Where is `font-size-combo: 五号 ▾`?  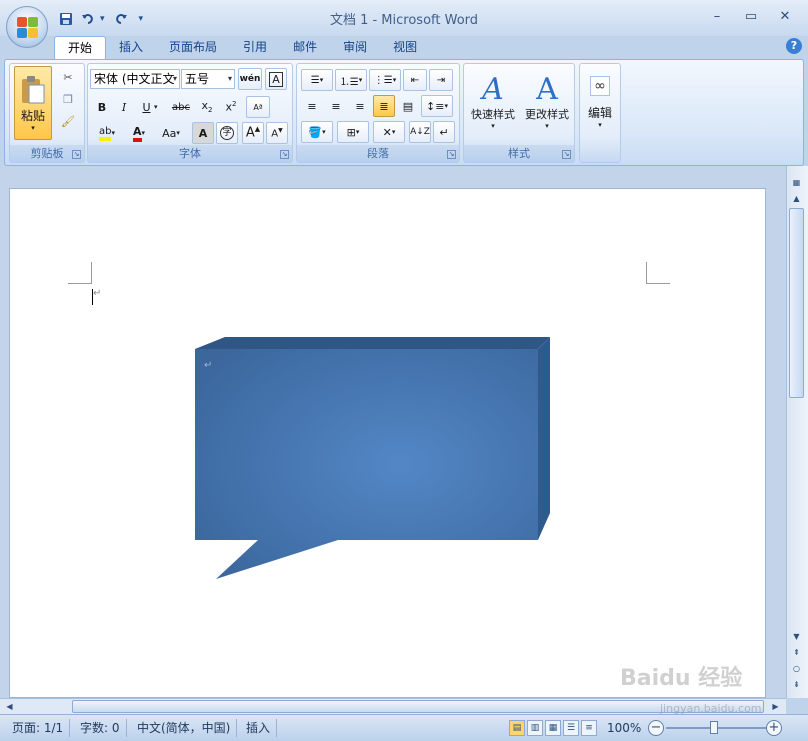 font-size-combo: 五号 ▾ is located at coordinates (208, 79).